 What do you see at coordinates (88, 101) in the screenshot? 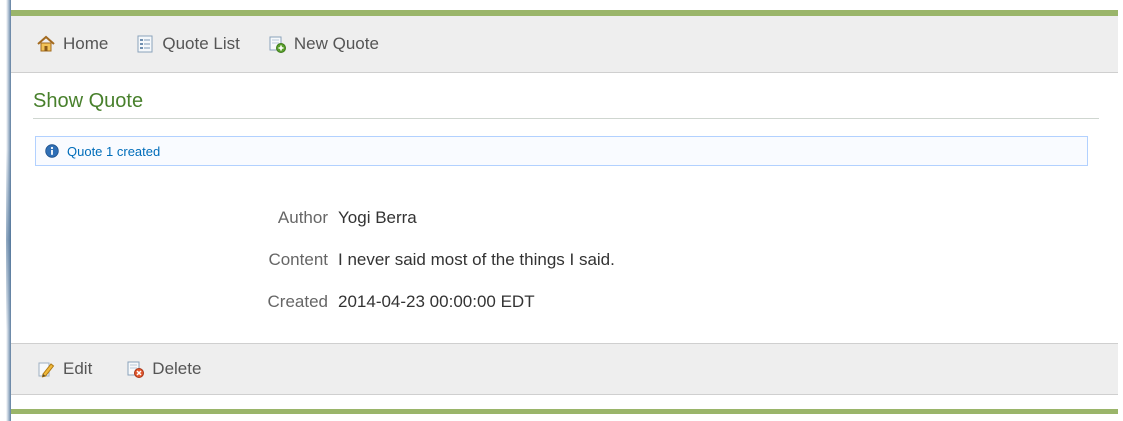
I see `page-title: Show Quote` at bounding box center [88, 101].